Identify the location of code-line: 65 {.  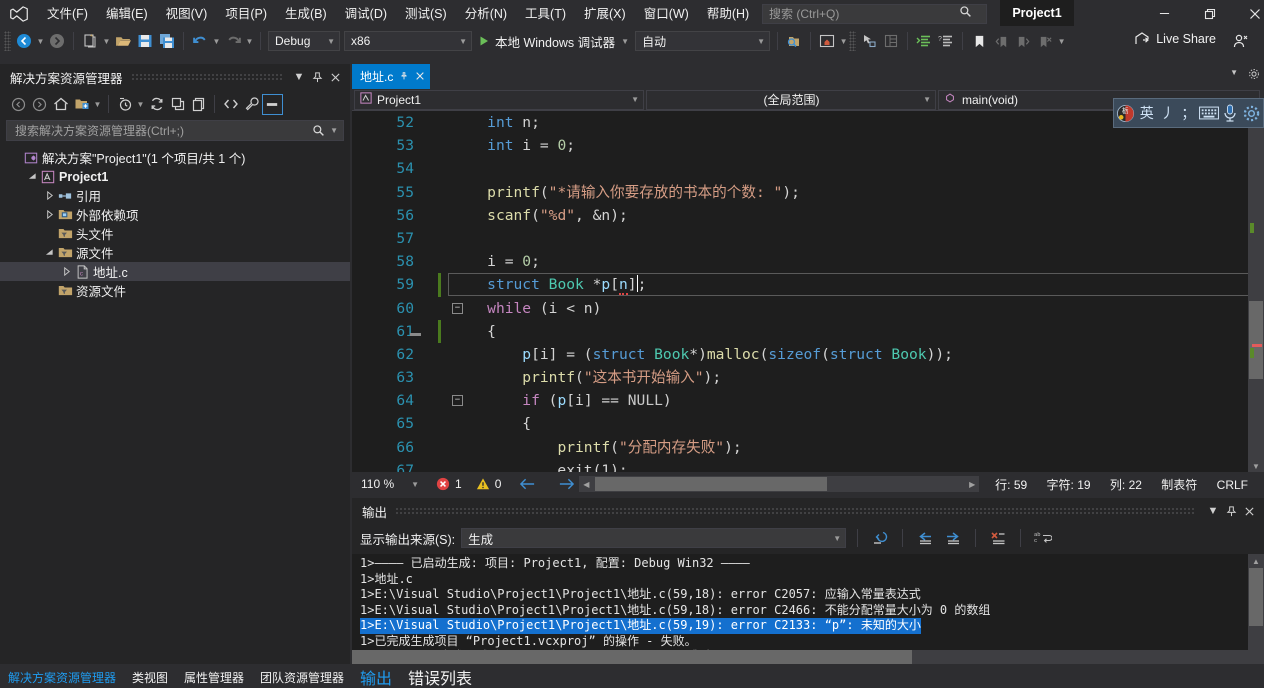
(808, 423).